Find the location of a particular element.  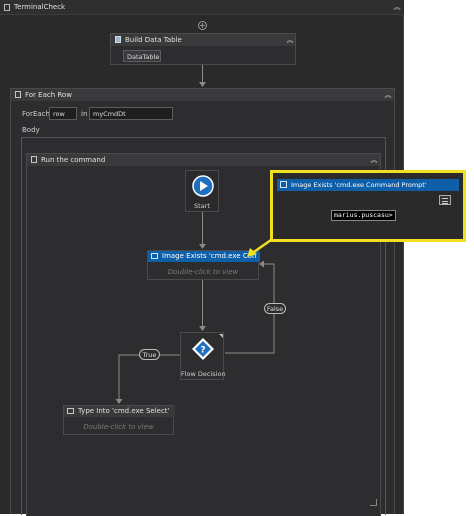

body-label: Body is located at coordinates (31, 130).